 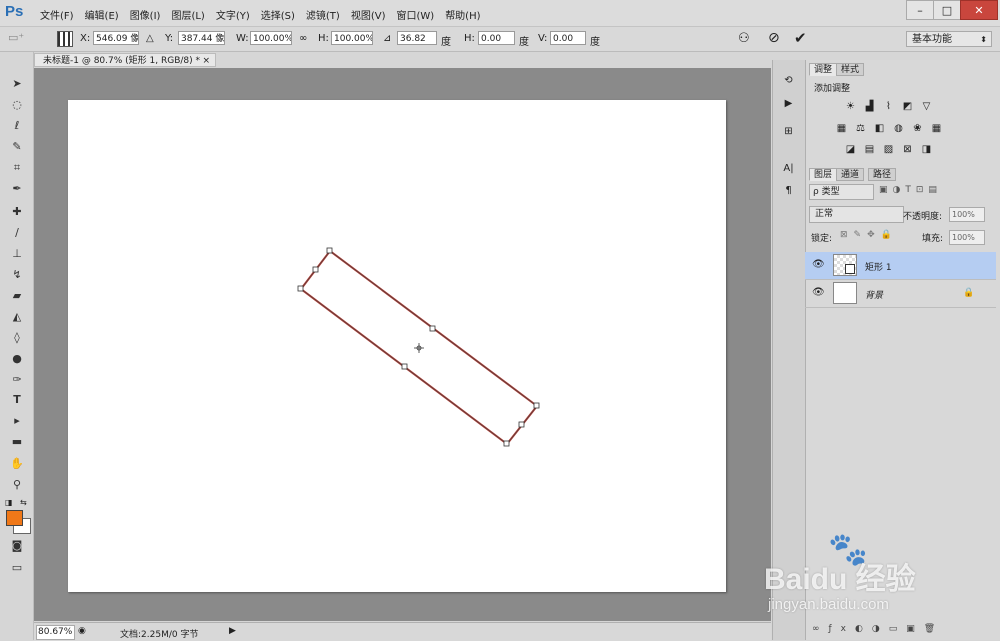 I want to click on photo-filter-icon: ◍, so click(x=898, y=128).